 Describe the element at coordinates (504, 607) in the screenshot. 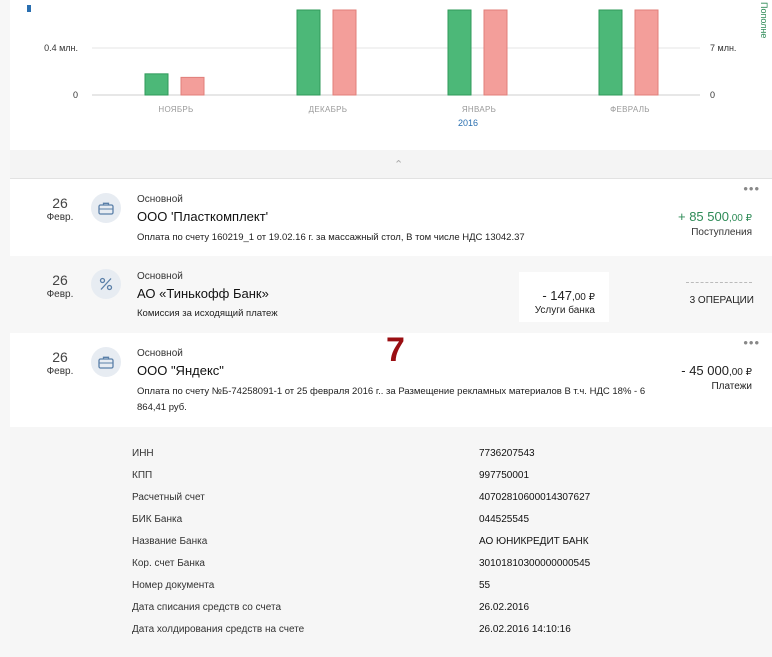

I see `detail-value: 26.02.2016` at that location.